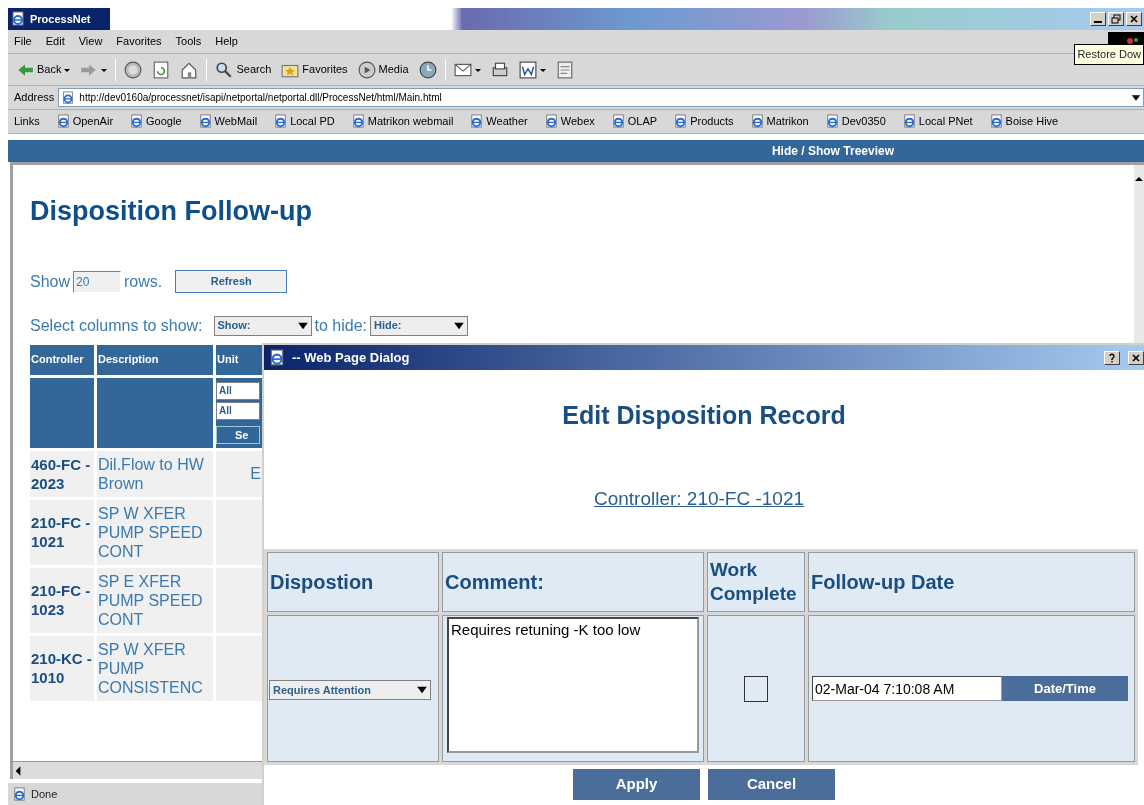 Image resolution: width=1144 pixels, height=805 pixels. What do you see at coordinates (155, 121) in the screenshot?
I see `link: Google` at bounding box center [155, 121].